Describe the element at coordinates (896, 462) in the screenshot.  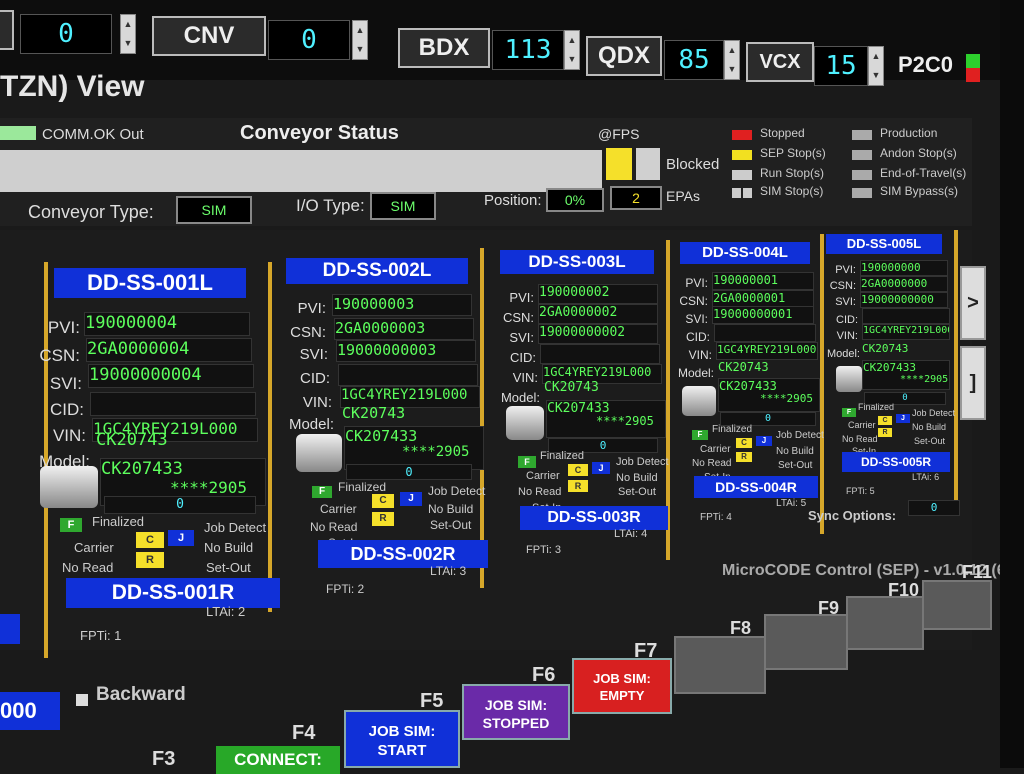
I see `station-title-right: DD-SS-005R` at that location.